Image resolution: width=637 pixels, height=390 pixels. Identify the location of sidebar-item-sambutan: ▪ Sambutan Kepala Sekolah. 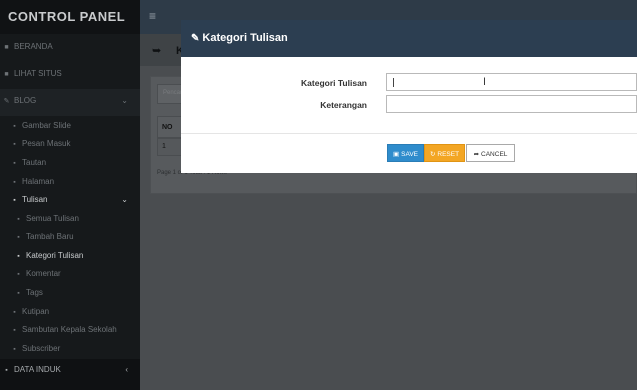
(70, 334).